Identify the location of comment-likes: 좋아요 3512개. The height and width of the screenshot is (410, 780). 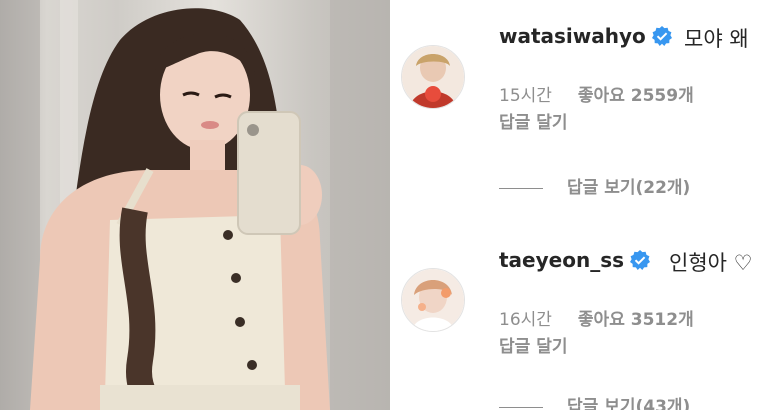
(636, 320).